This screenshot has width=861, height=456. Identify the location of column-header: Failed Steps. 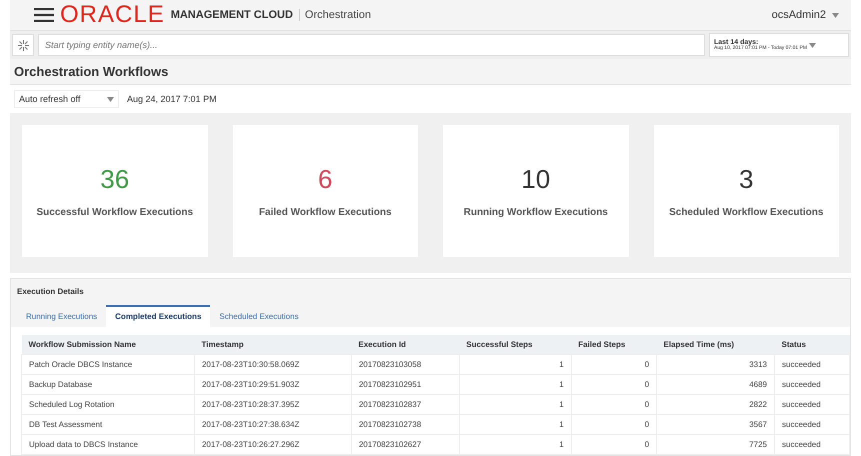
(614, 344).